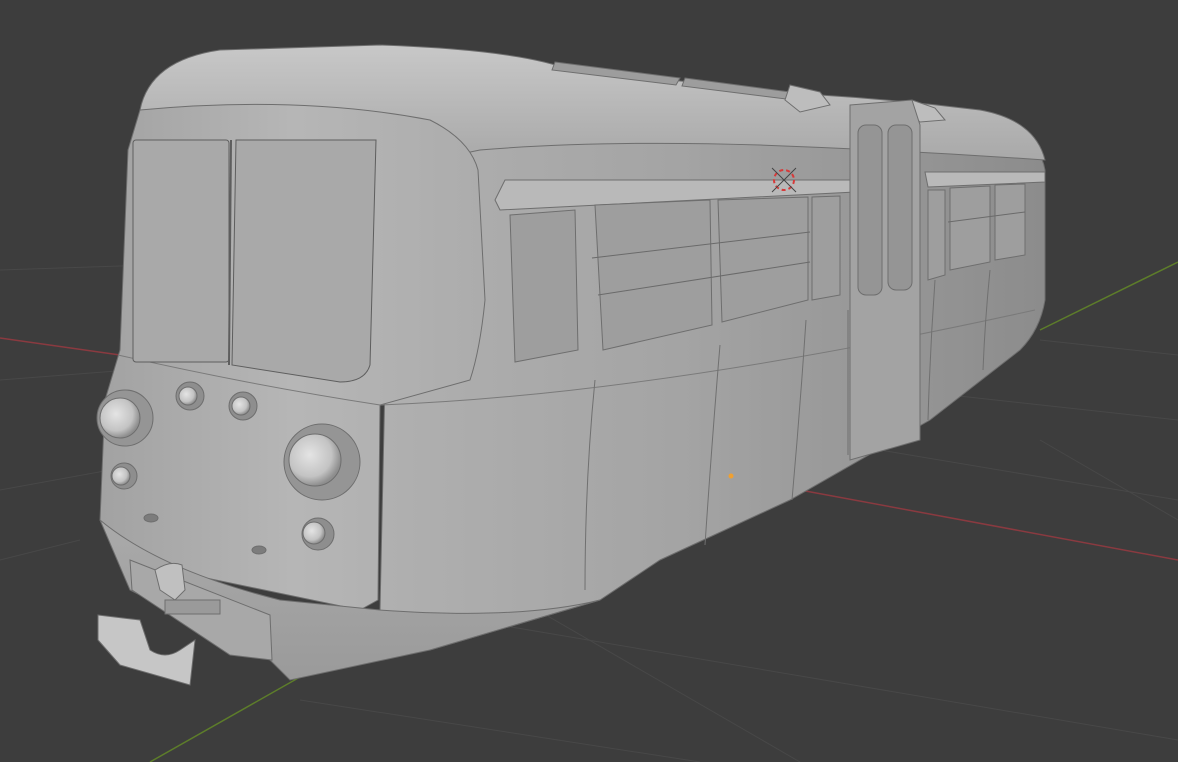 The image size is (1178, 762). I want to click on y-axis-line-right, so click(1108, 296).